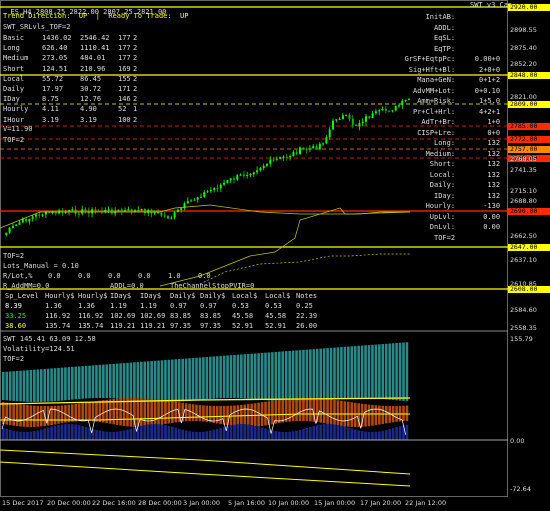 Image resolution: width=550 pixels, height=511 pixels. What do you see at coordinates (490, 111) in the screenshot?
I see `info-value: 4+2+1` at bounding box center [490, 111].